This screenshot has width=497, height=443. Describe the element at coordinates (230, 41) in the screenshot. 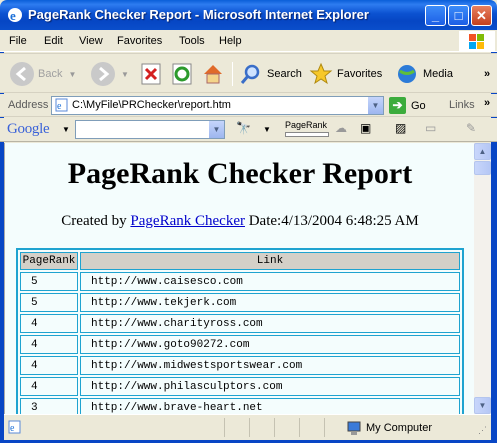

I see `menu-help: Help` at that location.